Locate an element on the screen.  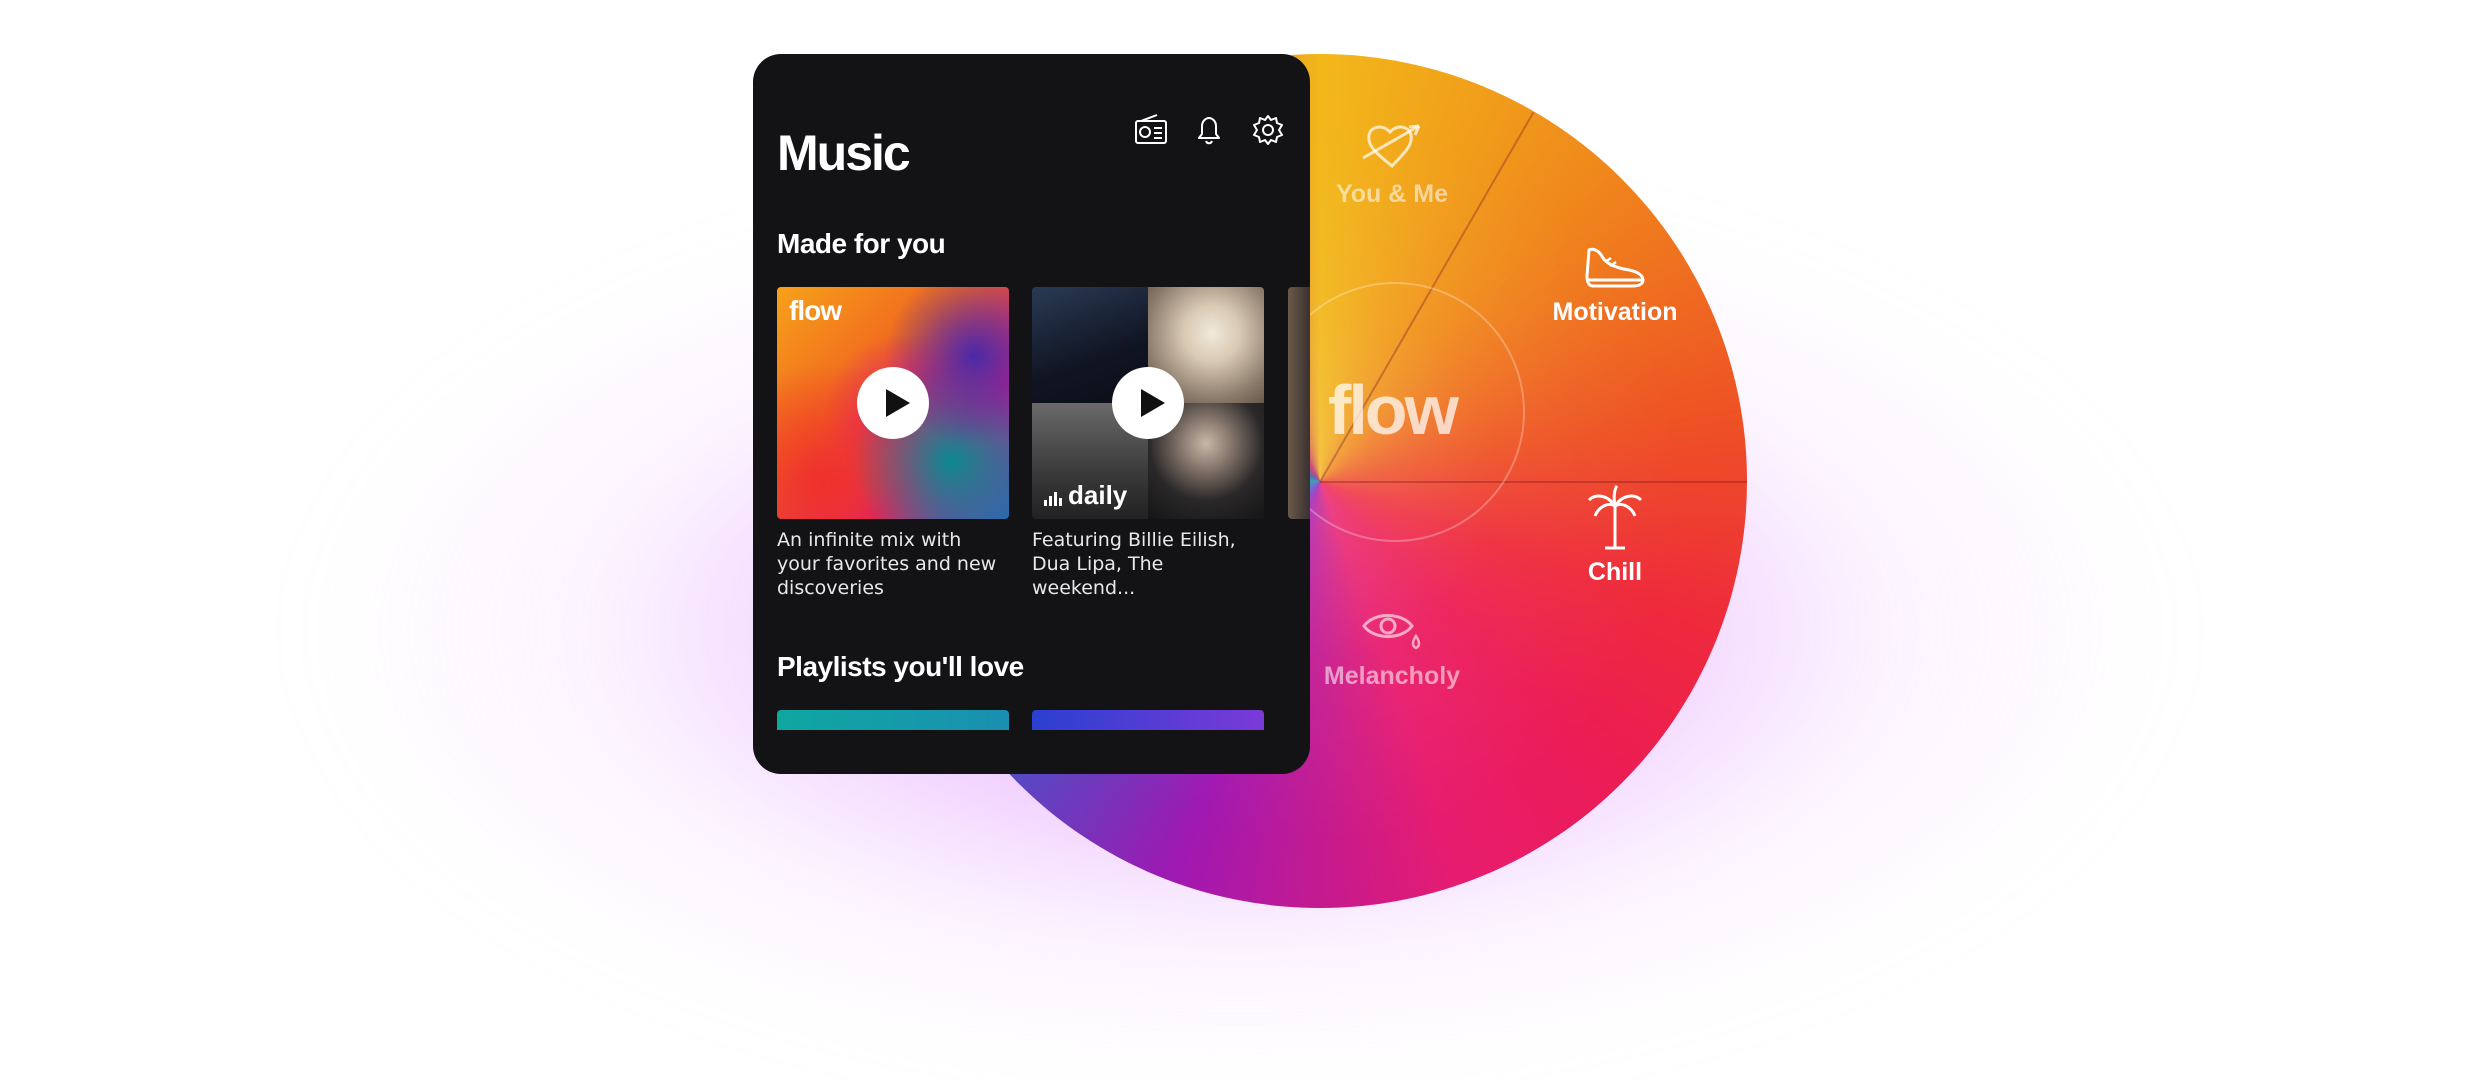
flow-card: flow is located at coordinates (893, 403).